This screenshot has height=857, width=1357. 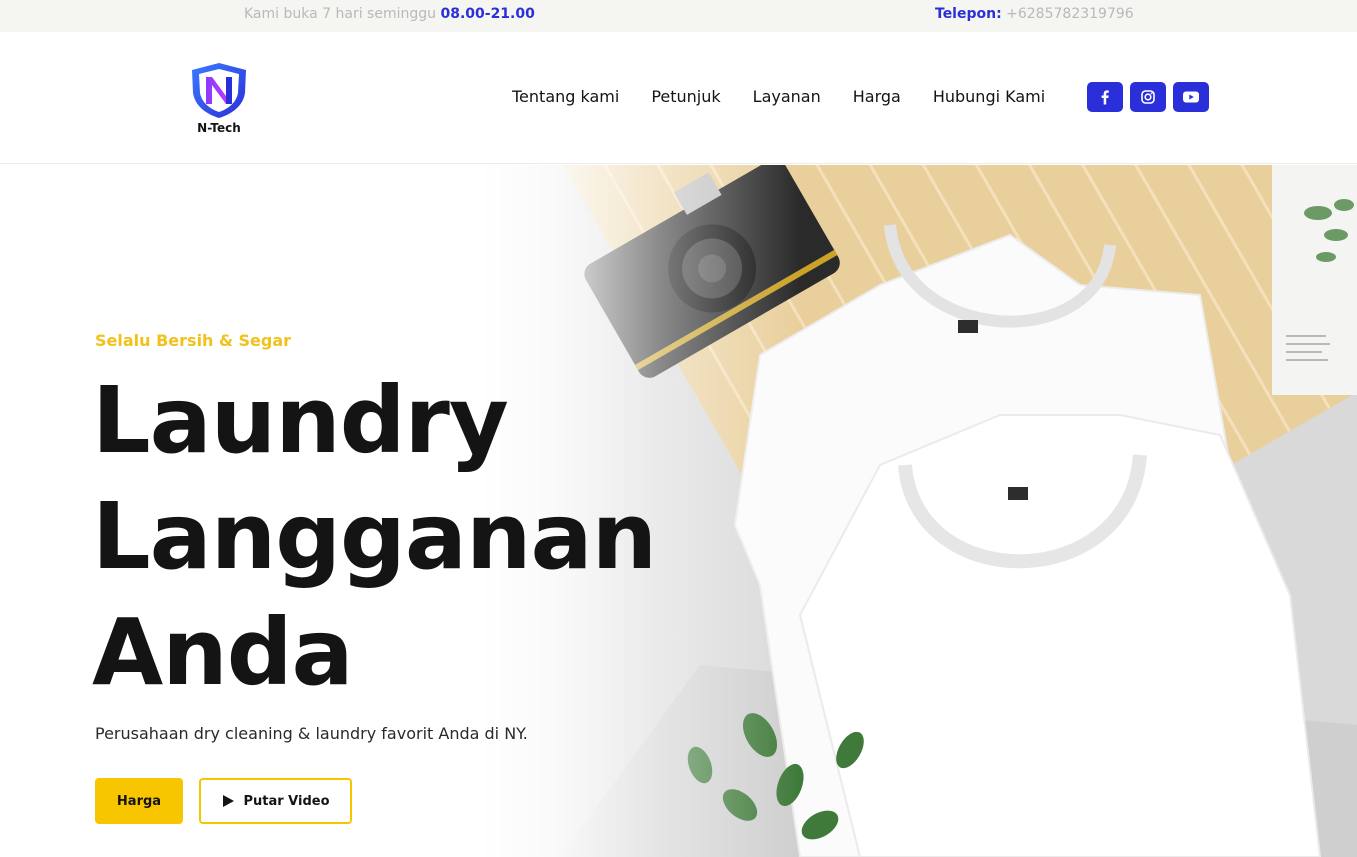 I want to click on youtube-icon, so click(x=1191, y=97).